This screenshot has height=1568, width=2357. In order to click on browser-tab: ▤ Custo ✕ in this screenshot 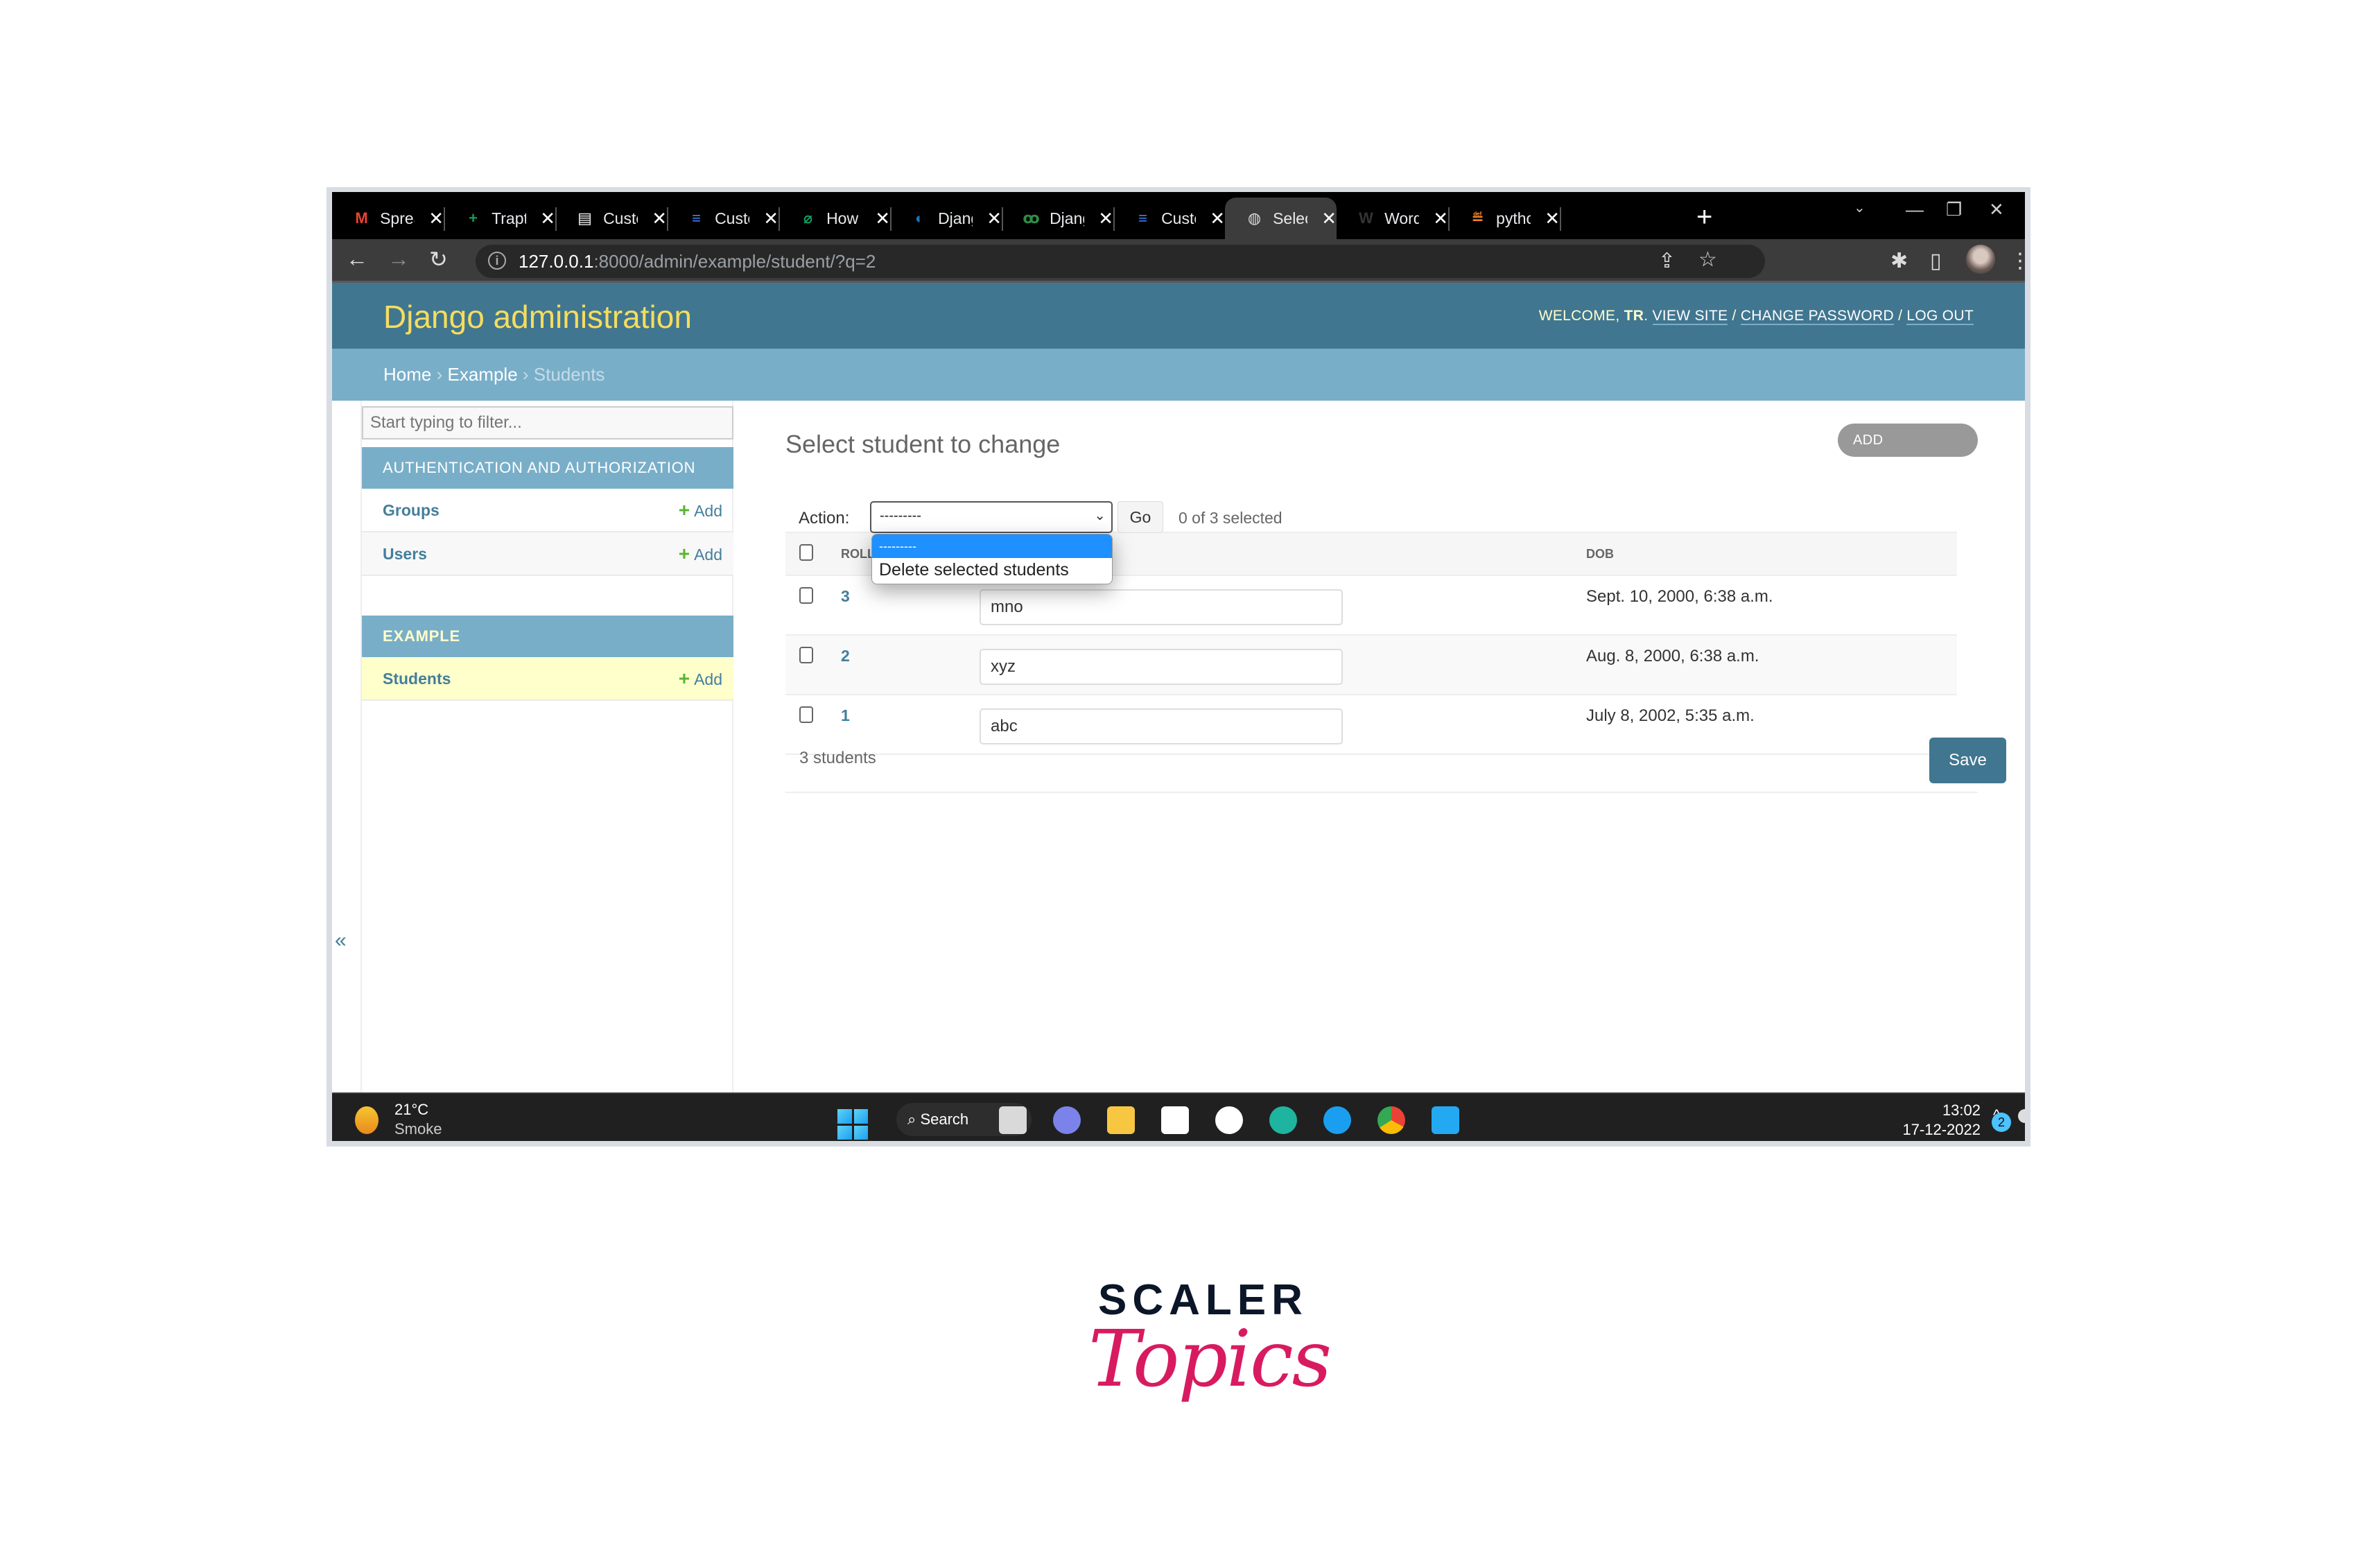, I will do `click(612, 218)`.